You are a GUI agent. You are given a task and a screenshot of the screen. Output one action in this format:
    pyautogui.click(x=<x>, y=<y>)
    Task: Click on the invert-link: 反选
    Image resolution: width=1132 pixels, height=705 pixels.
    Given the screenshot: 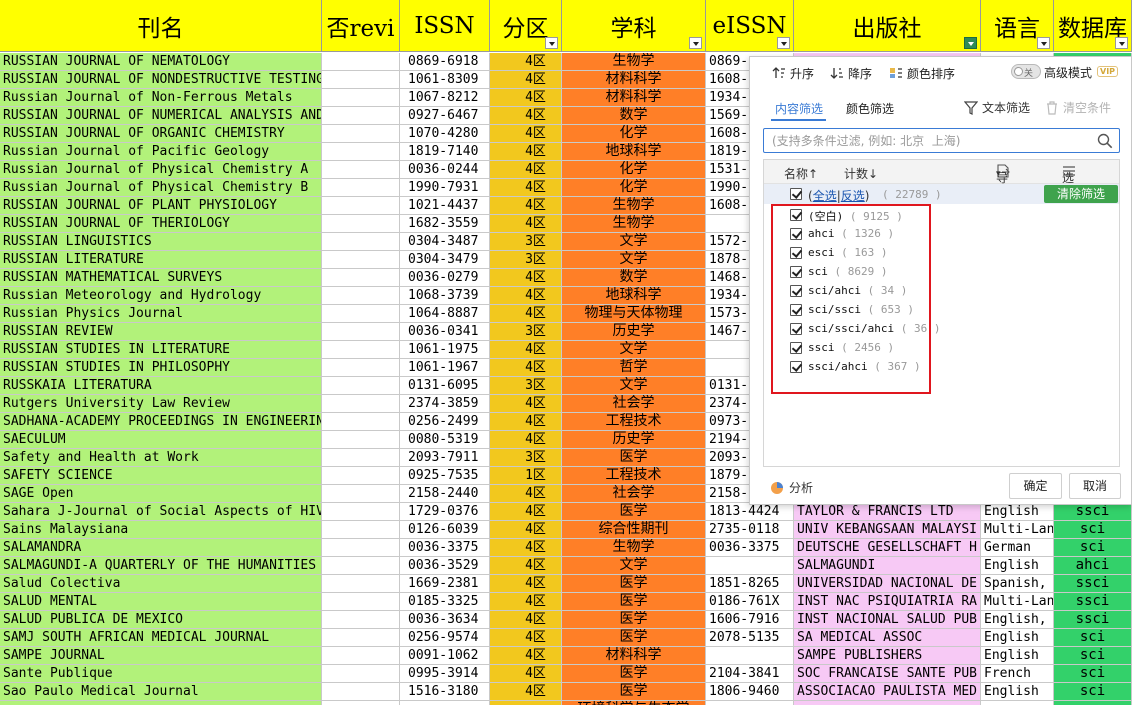 What is the action you would take?
    pyautogui.click(x=853, y=196)
    